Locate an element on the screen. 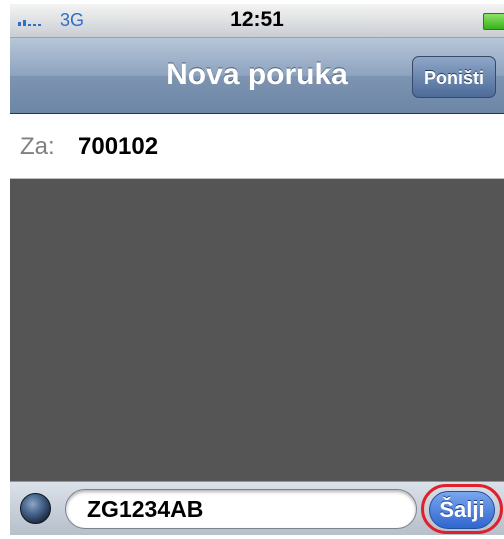 This screenshot has width=504, height=539. compose-bar: ZG1234AB Šalji is located at coordinates (257, 508).